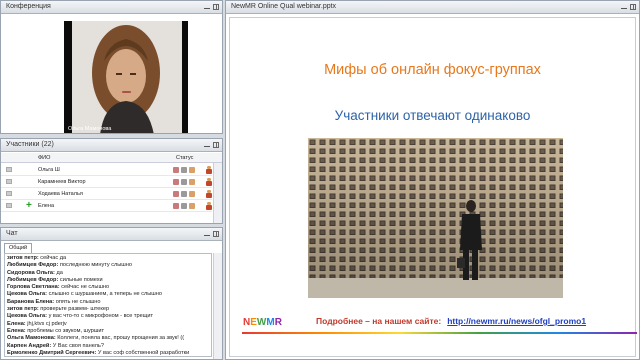 This screenshot has width=640, height=360. What do you see at coordinates (84, 287) in the screenshot?
I see `chat-text: сейчас не слышно` at bounding box center [84, 287].